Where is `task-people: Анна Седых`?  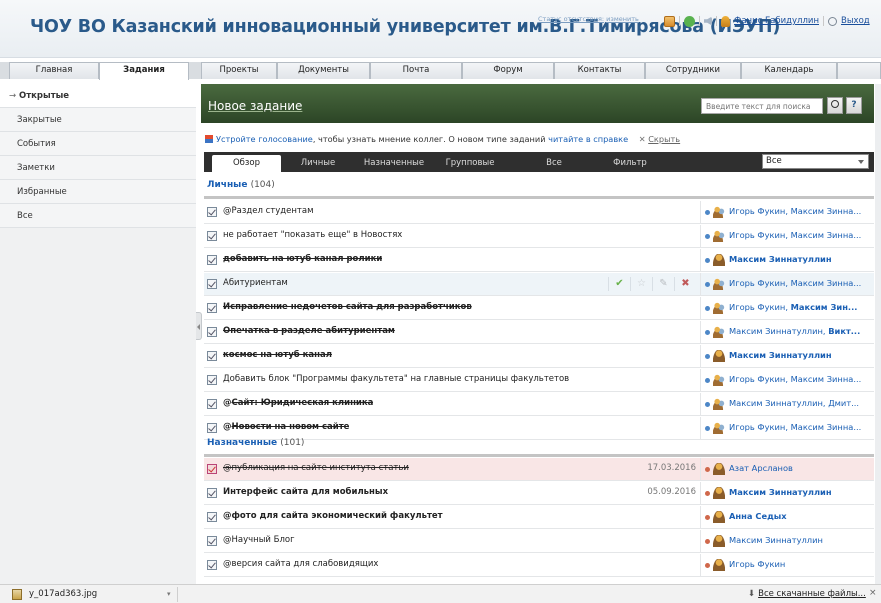 task-people: Анна Седых is located at coordinates (787, 517).